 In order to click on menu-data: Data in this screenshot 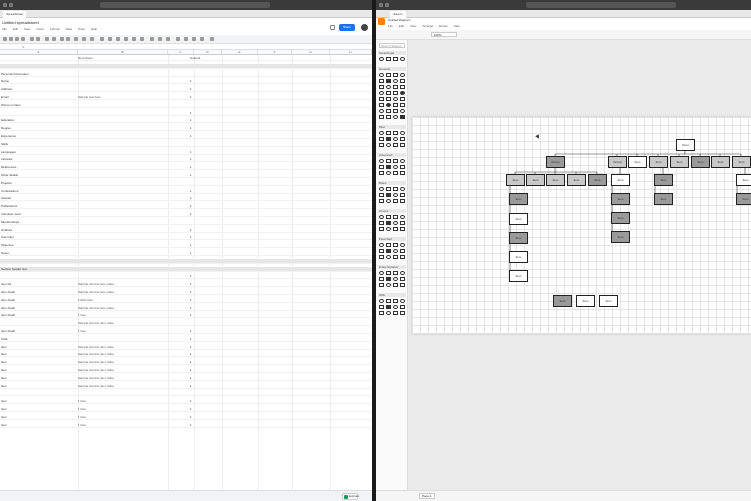, I will do `click(69, 29)`.